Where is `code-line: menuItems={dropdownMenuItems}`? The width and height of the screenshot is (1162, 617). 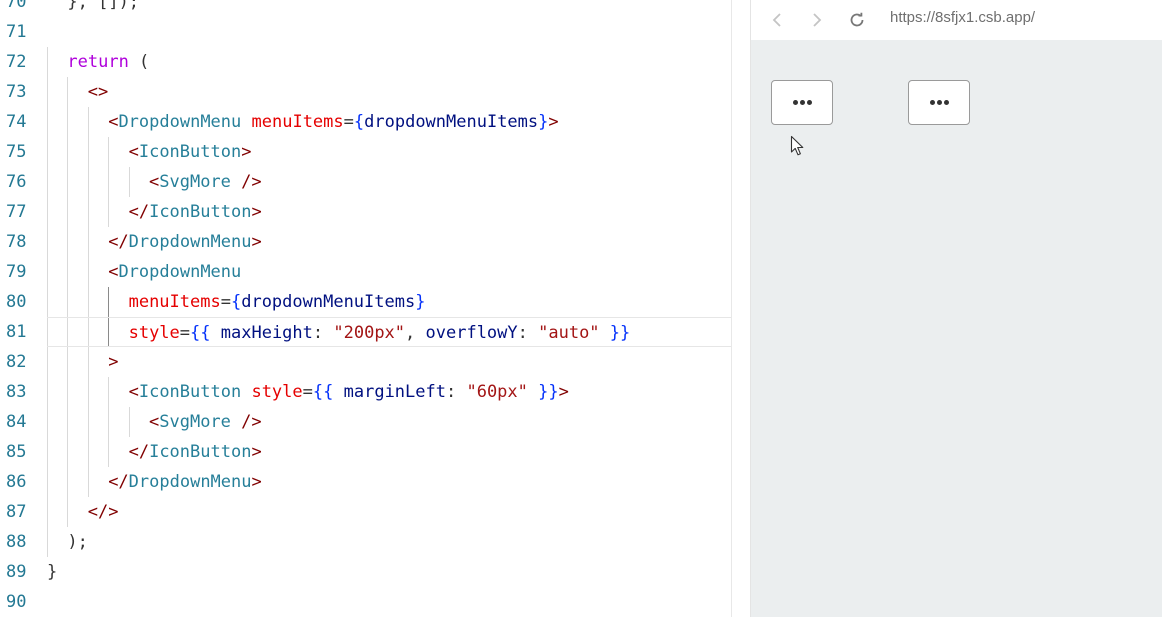
code-line: menuItems={dropdownMenuItems} is located at coordinates (389, 302).